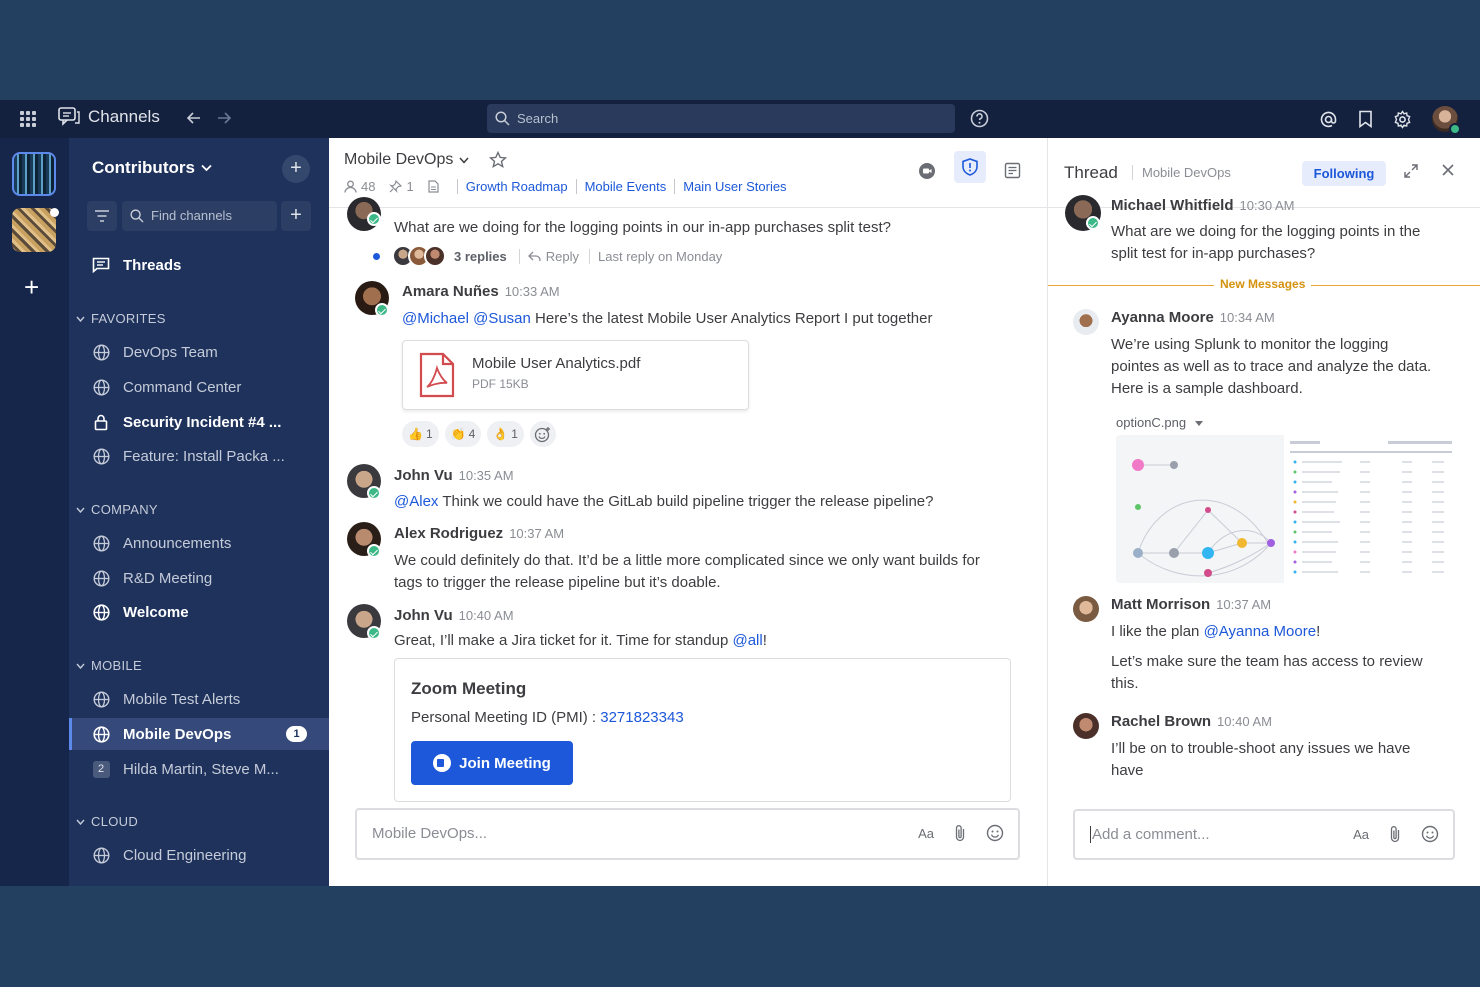 This screenshot has width=1480, height=987. What do you see at coordinates (502, 318) in the screenshot?
I see `mention-susan: @Susan` at bounding box center [502, 318].